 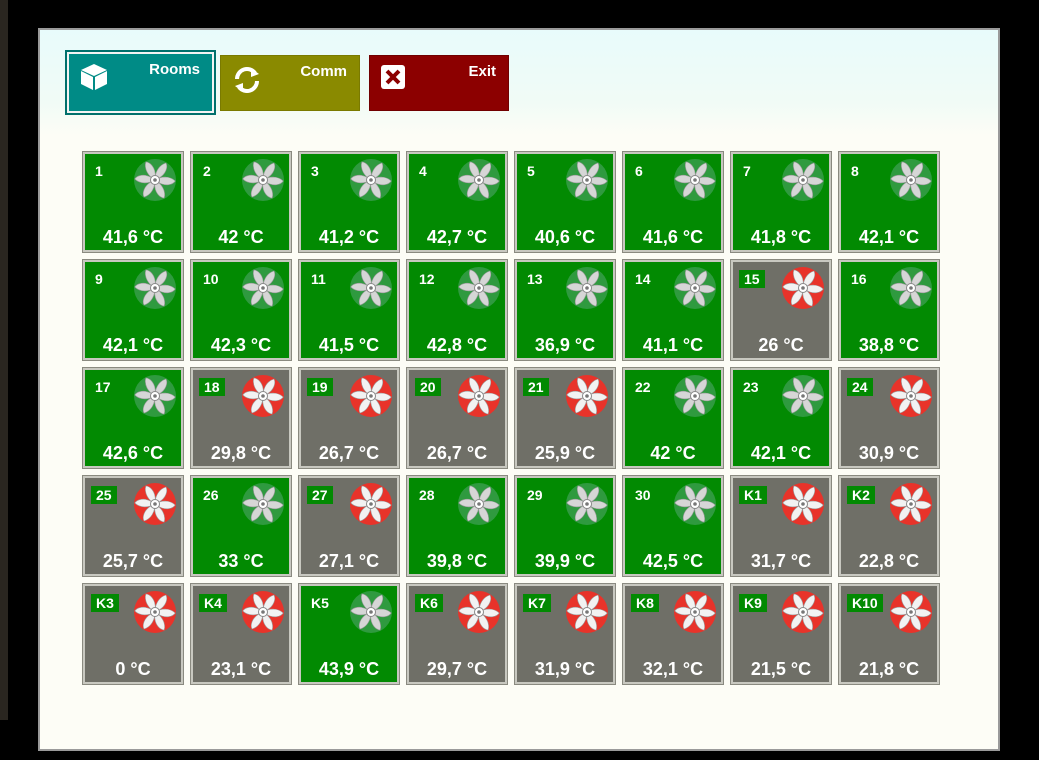 I want to click on room-temperature: 30,9 °C, so click(x=889, y=453).